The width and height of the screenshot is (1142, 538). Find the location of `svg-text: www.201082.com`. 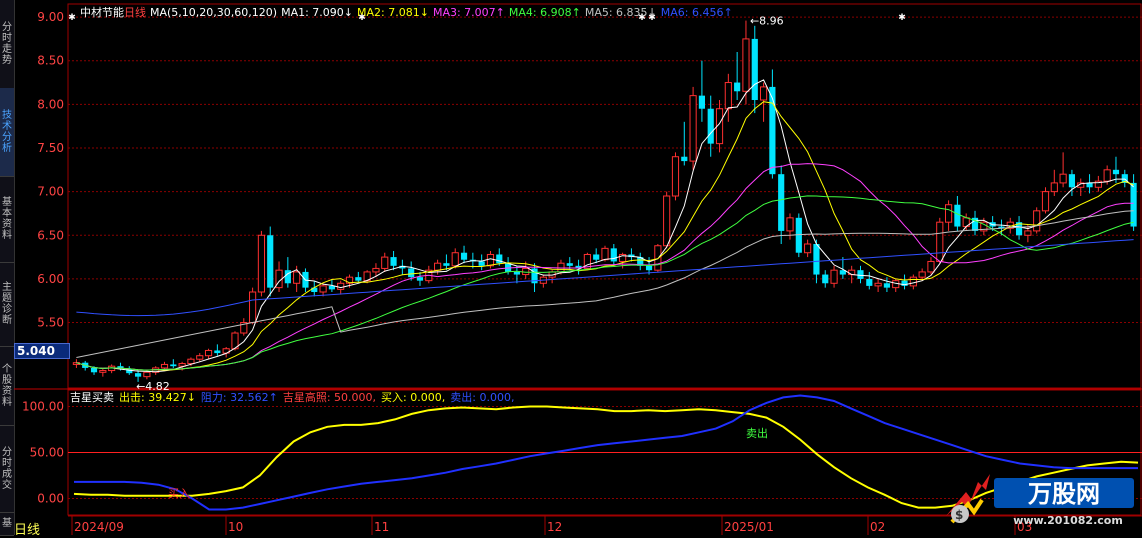

svg-text: www.201082.com is located at coordinates (1068, 520).